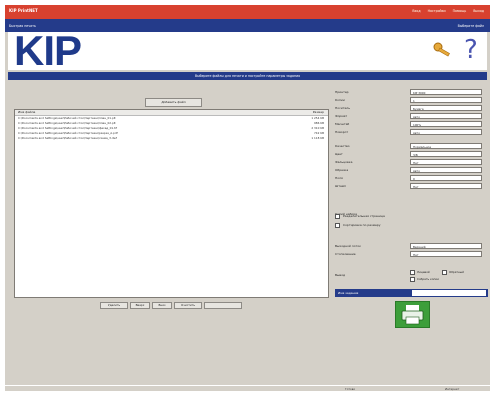 This screenshot has height=396, width=495. I want to click on file-size: 1 118 KB, so click(317, 138).